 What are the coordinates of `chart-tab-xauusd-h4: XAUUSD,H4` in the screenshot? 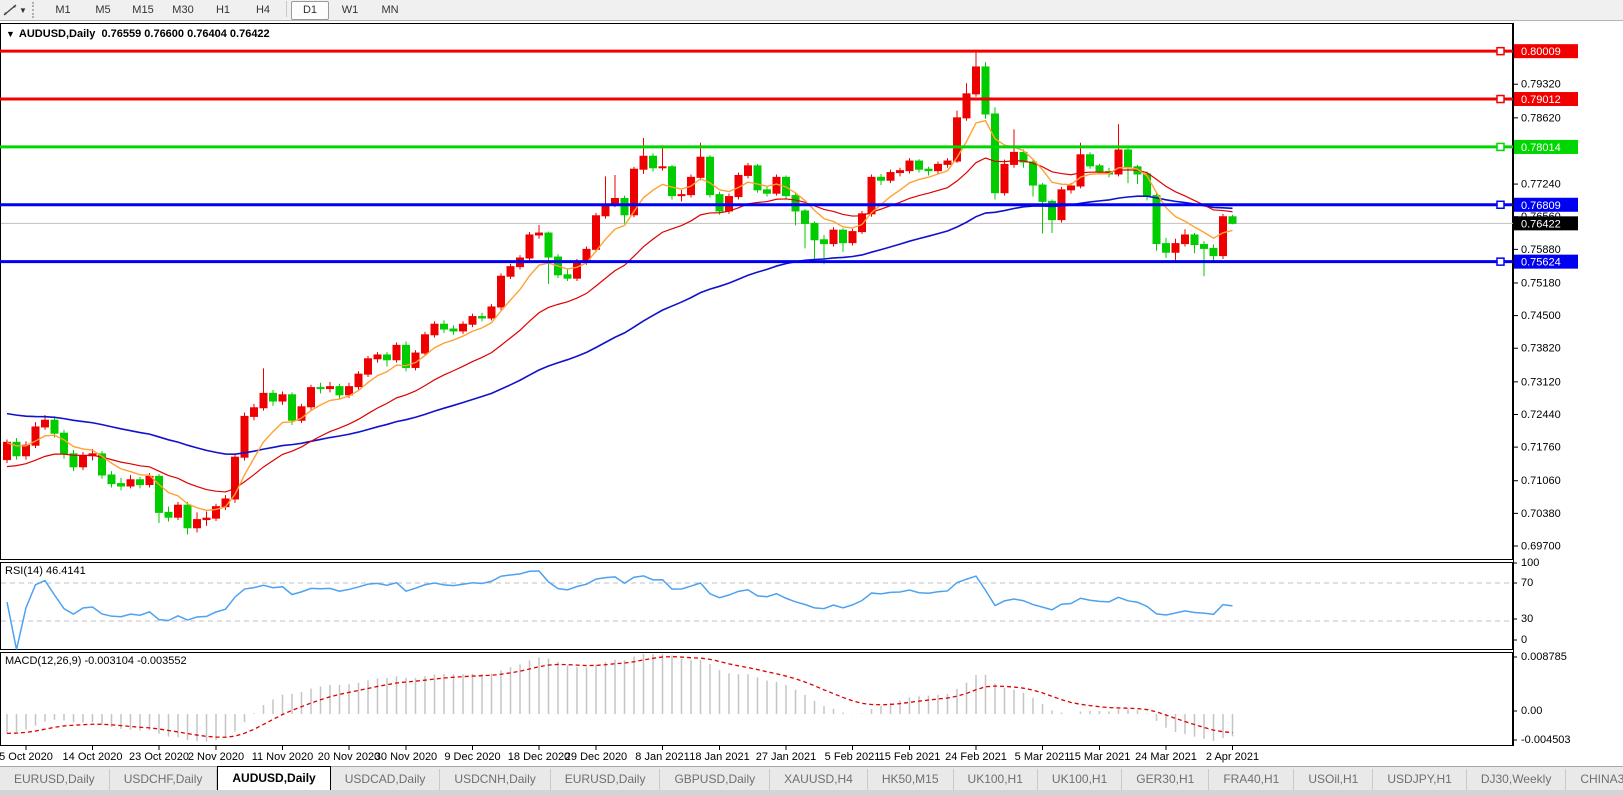 It's located at (819, 779).